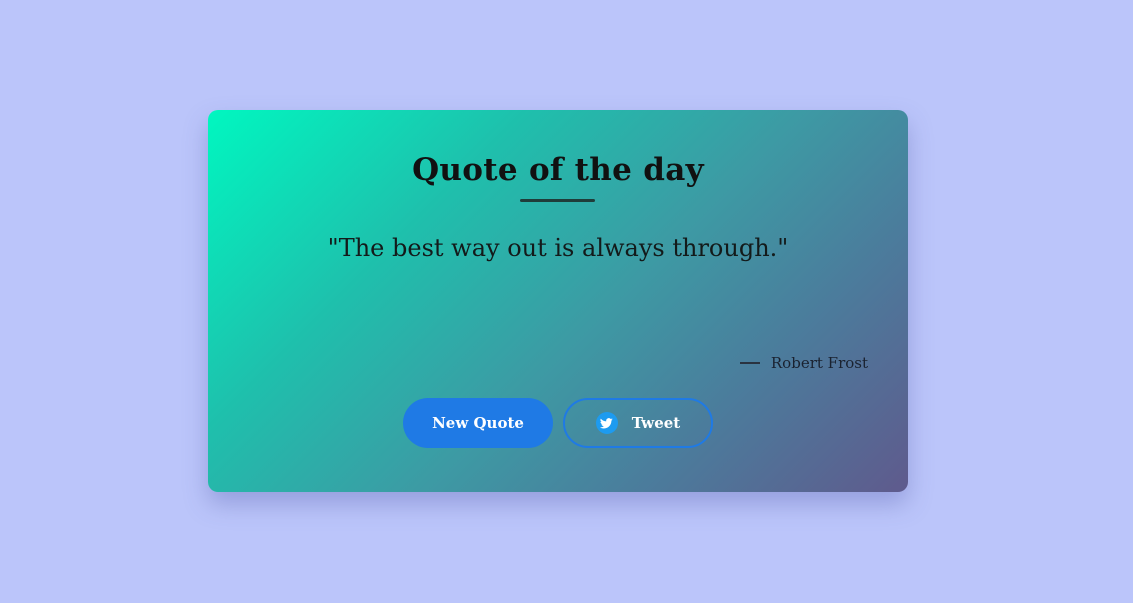 The width and height of the screenshot is (1133, 603). What do you see at coordinates (558, 248) in the screenshot?
I see `quote-text: "The best way out is always through."` at bounding box center [558, 248].